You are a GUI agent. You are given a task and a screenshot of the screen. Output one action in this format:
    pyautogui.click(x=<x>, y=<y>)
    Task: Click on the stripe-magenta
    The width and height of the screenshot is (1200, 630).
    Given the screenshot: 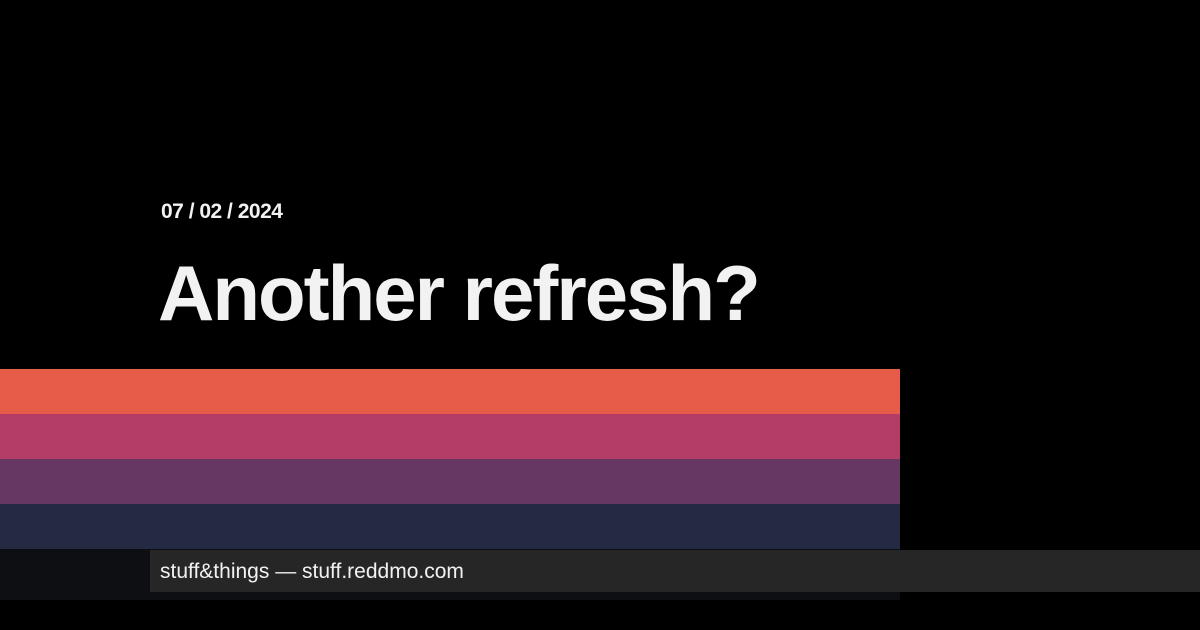 What is the action you would take?
    pyautogui.click(x=450, y=436)
    